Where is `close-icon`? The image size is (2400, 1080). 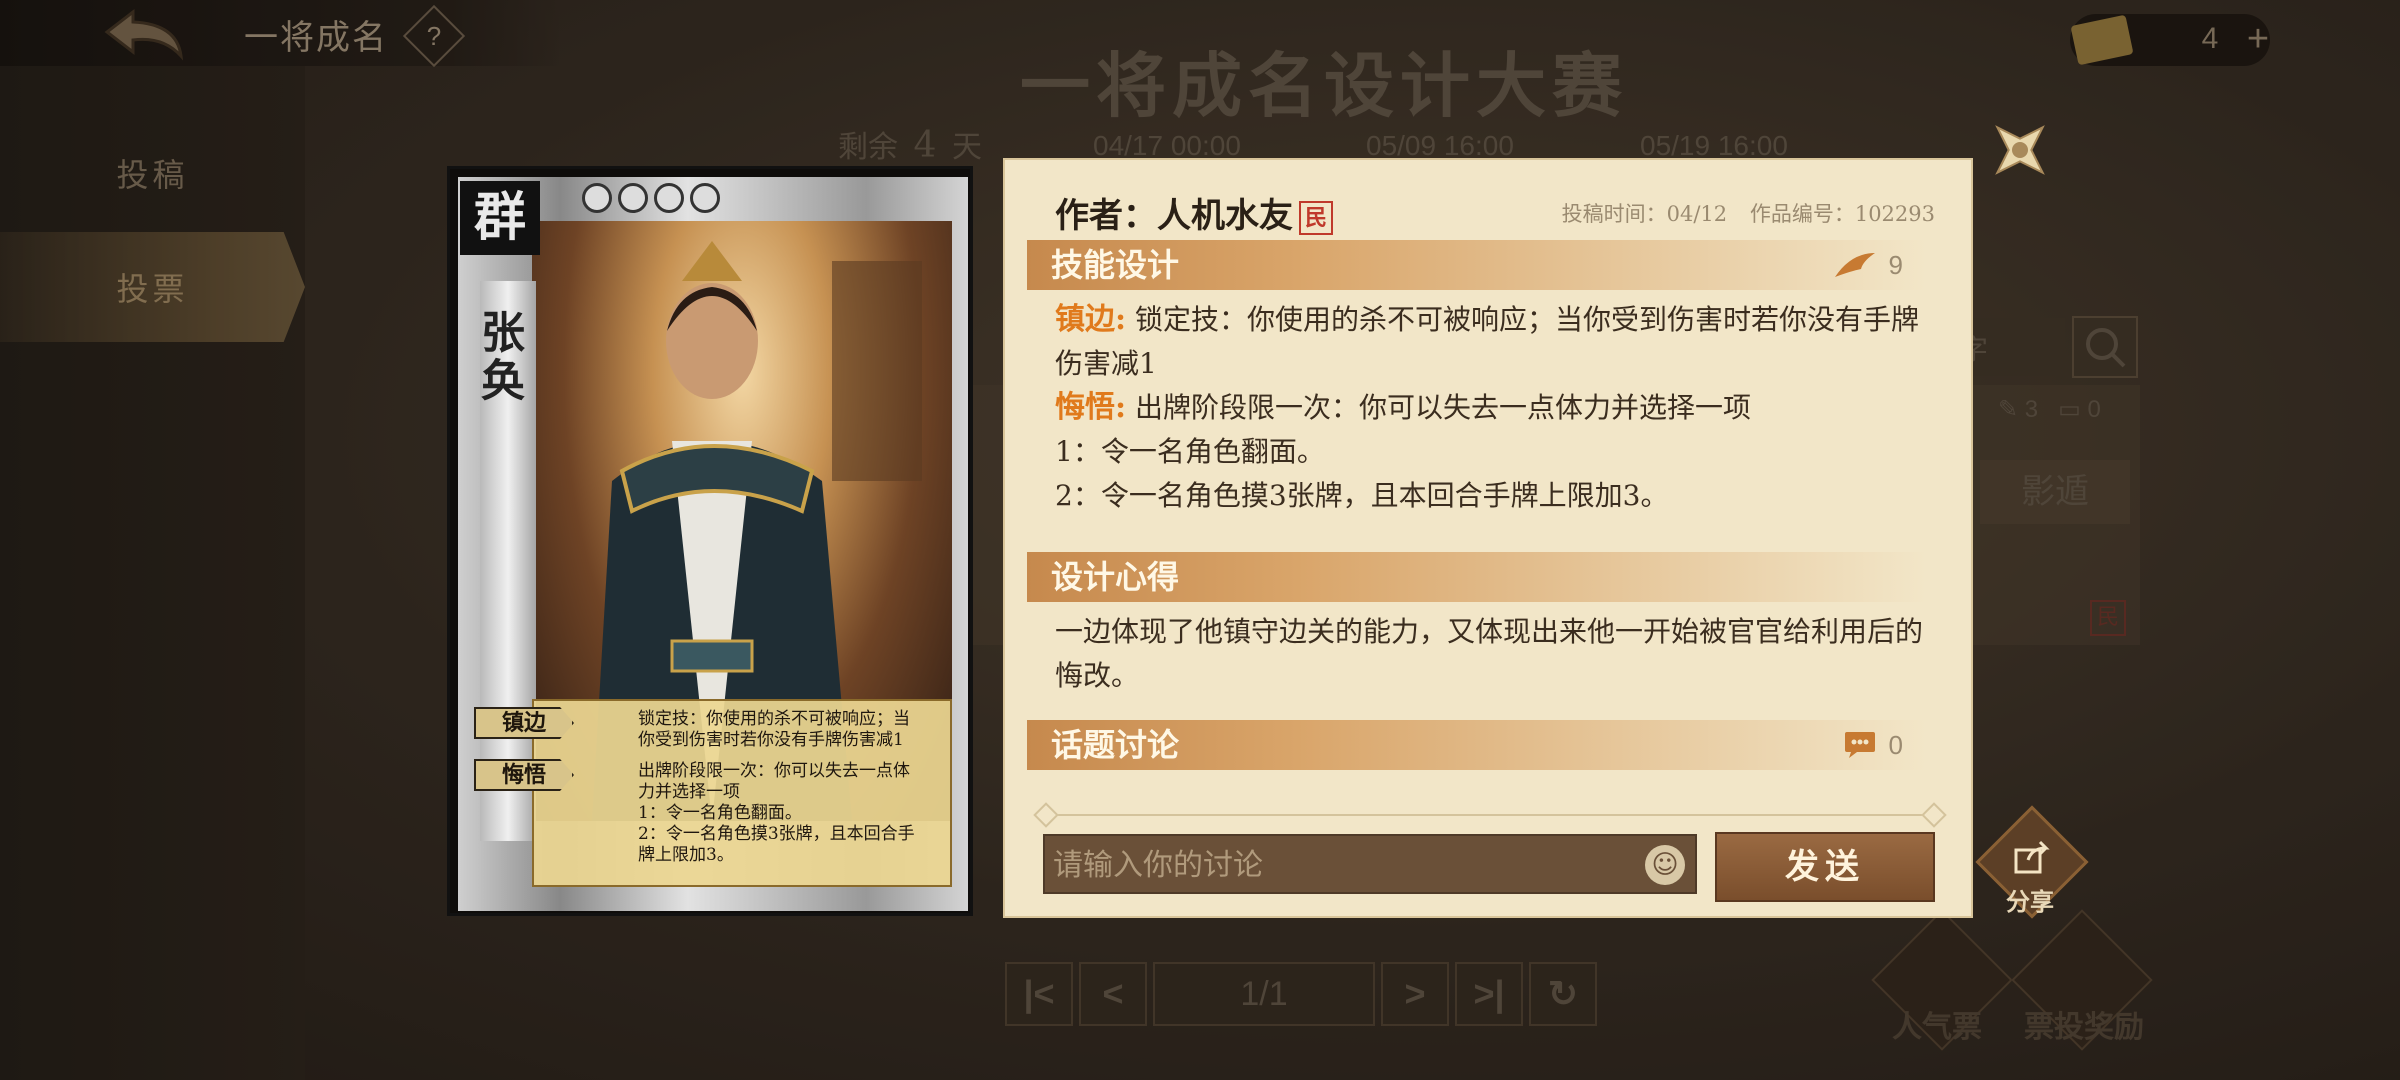 close-icon is located at coordinates (2020, 150).